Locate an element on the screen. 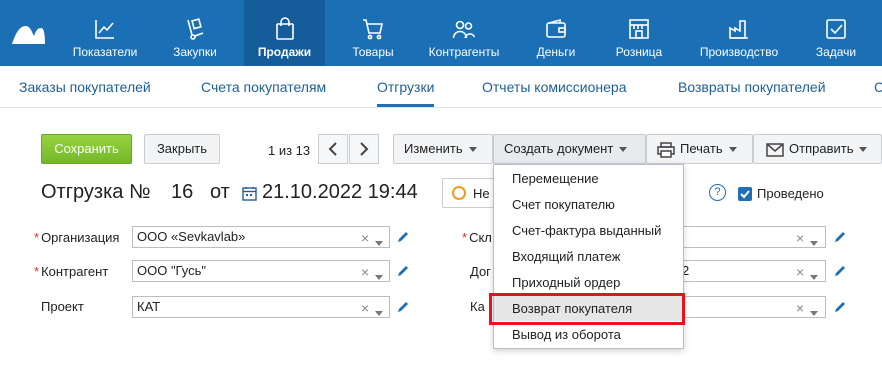  nav-money: Деньги is located at coordinates (556, 33).